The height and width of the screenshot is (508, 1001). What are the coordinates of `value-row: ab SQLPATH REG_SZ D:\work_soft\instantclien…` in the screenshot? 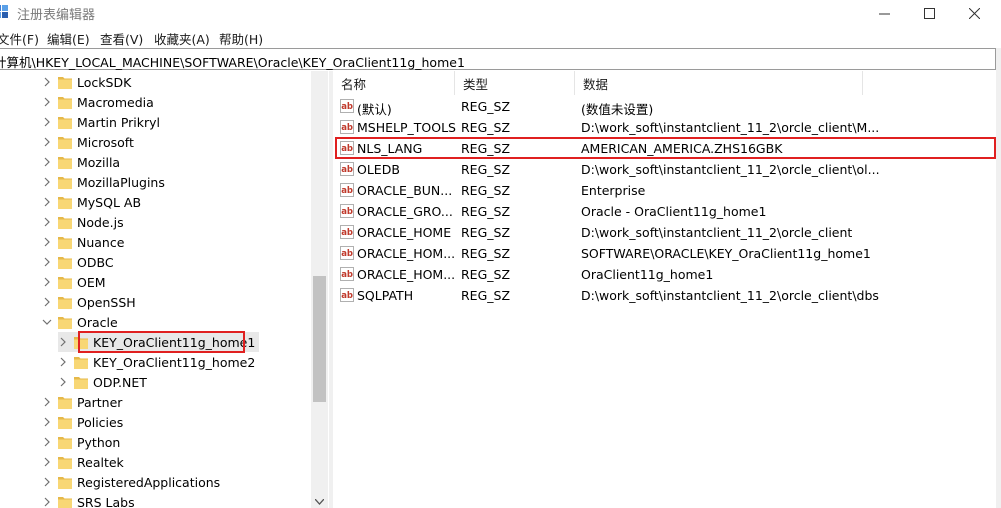 It's located at (667, 295).